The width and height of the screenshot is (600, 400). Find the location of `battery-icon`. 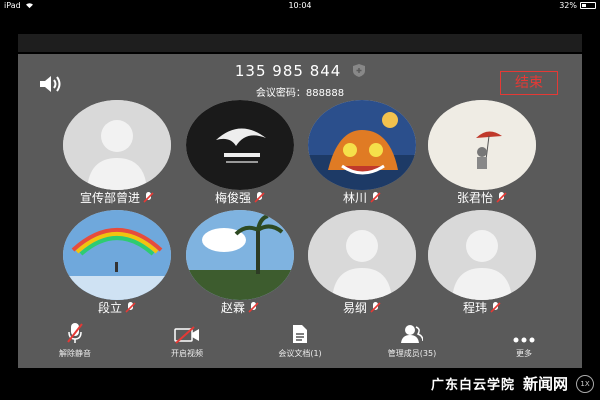

battery-icon is located at coordinates (588, 5).